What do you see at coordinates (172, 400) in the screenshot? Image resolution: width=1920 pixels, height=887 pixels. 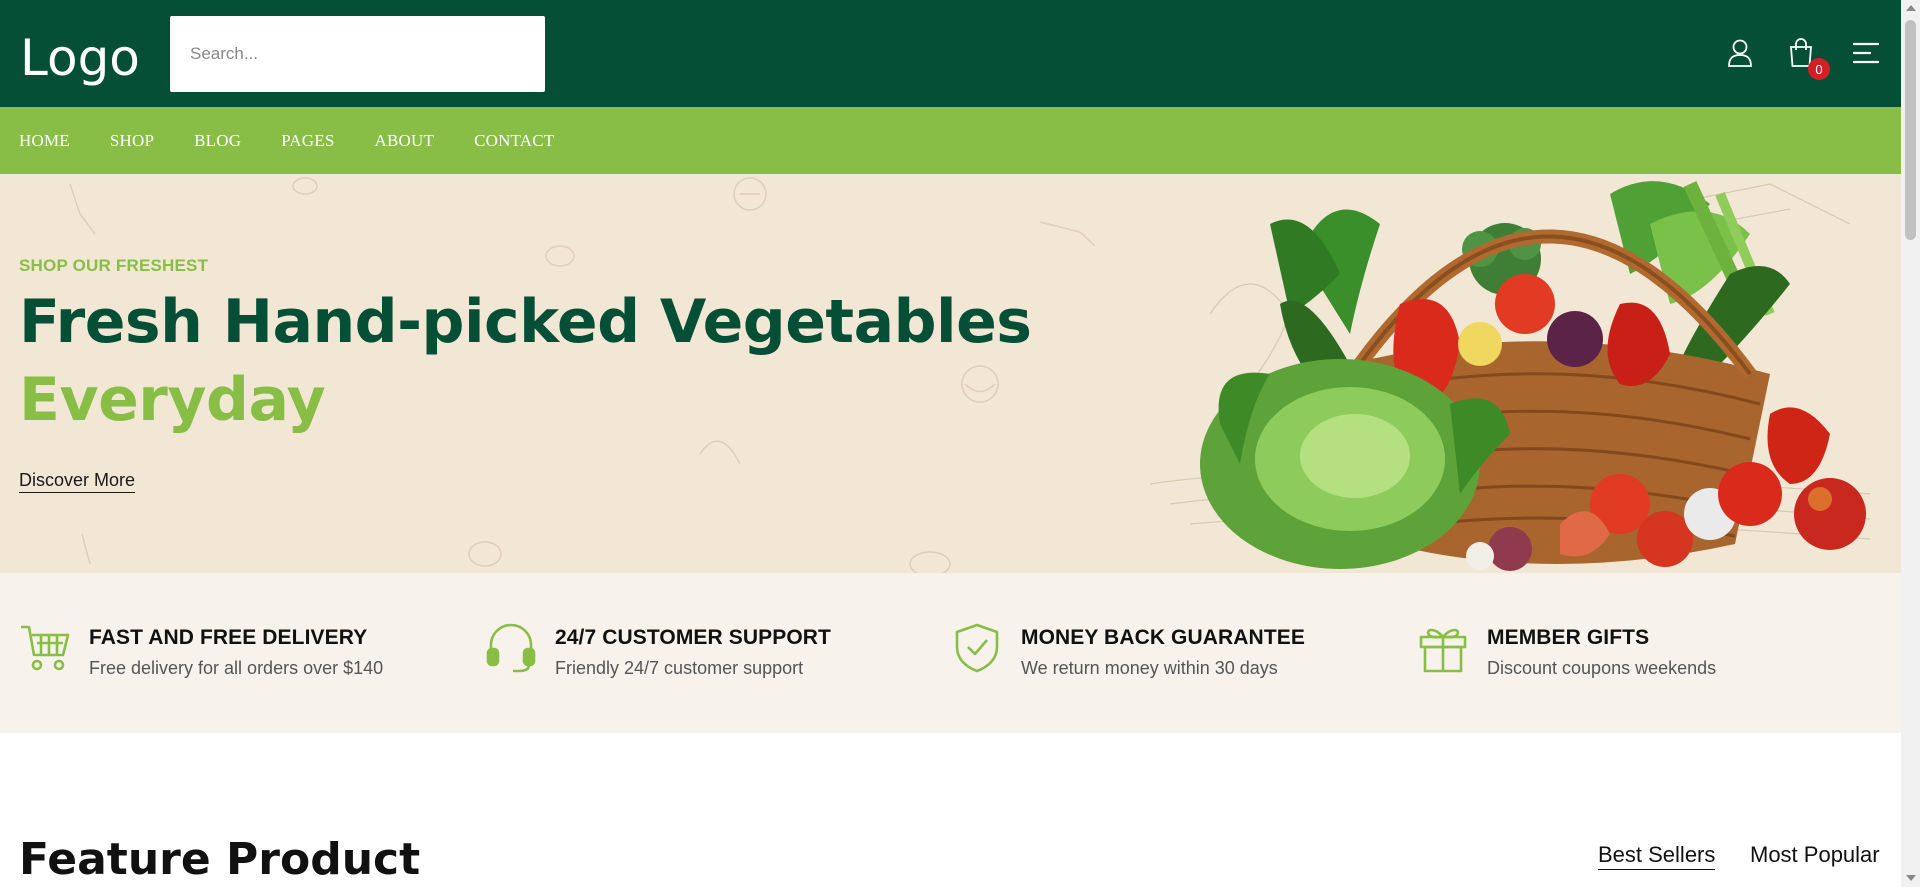 I see `hero-headline-accent: Everyday` at bounding box center [172, 400].